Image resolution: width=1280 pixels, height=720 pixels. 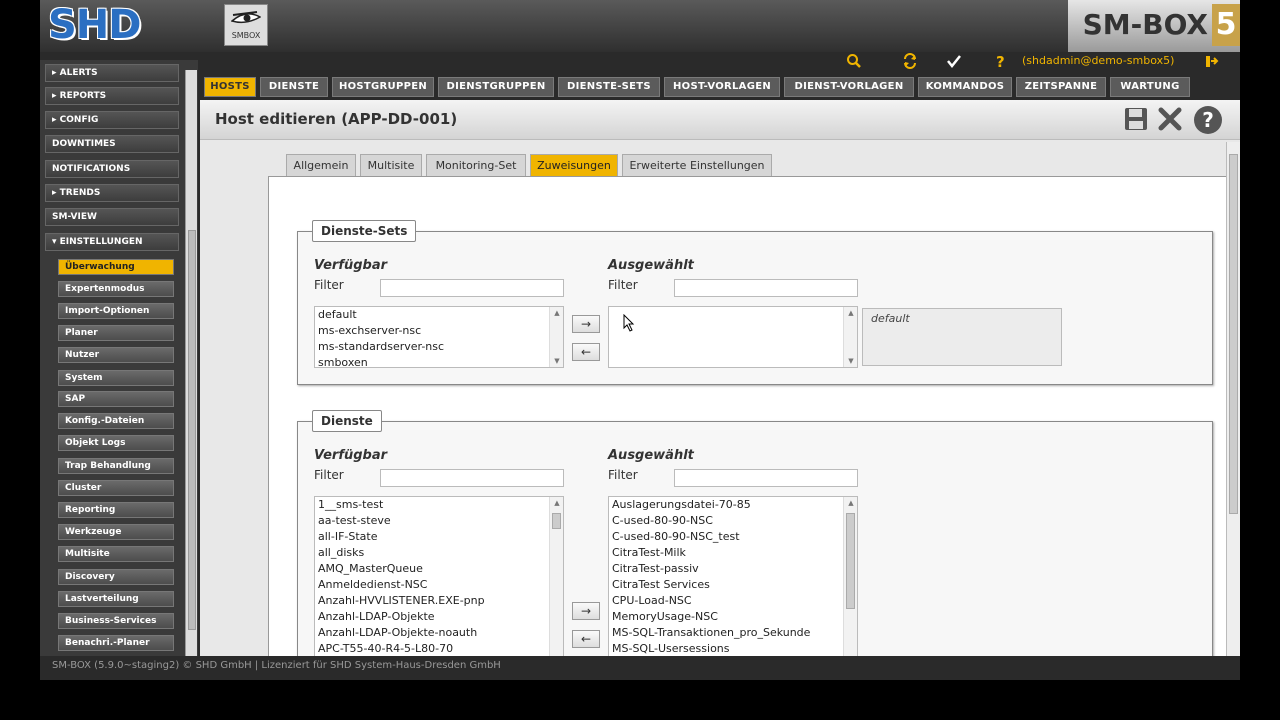 I want to click on list-item: Anzahl-LDAP-Objekte, so click(x=439, y=617).